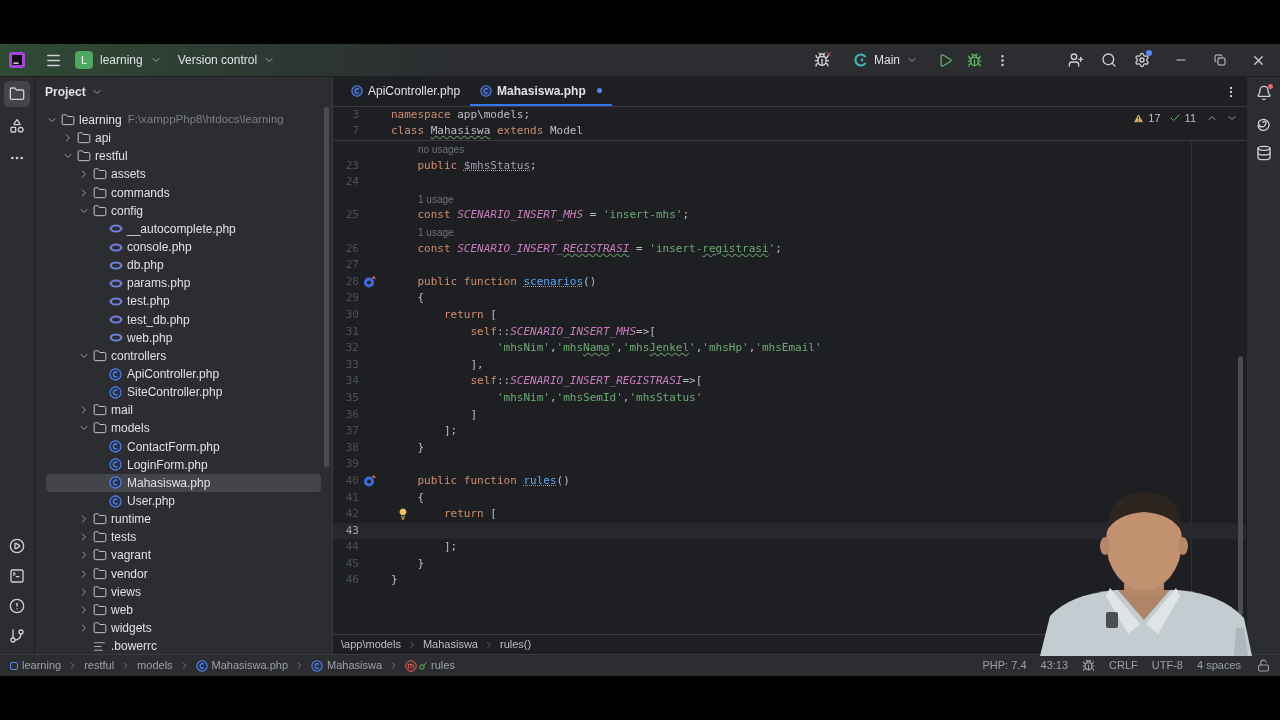 The image size is (1280, 720). What do you see at coordinates (17, 546) in the screenshot?
I see `services-icon` at bounding box center [17, 546].